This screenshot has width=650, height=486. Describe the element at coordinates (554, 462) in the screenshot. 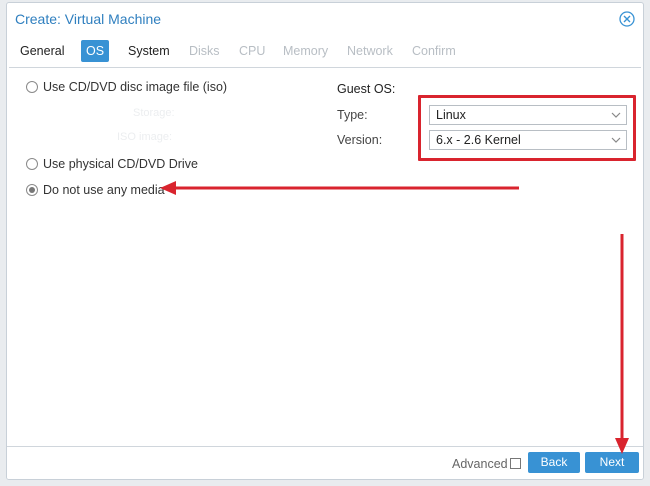

I see `back-button: Back` at that location.